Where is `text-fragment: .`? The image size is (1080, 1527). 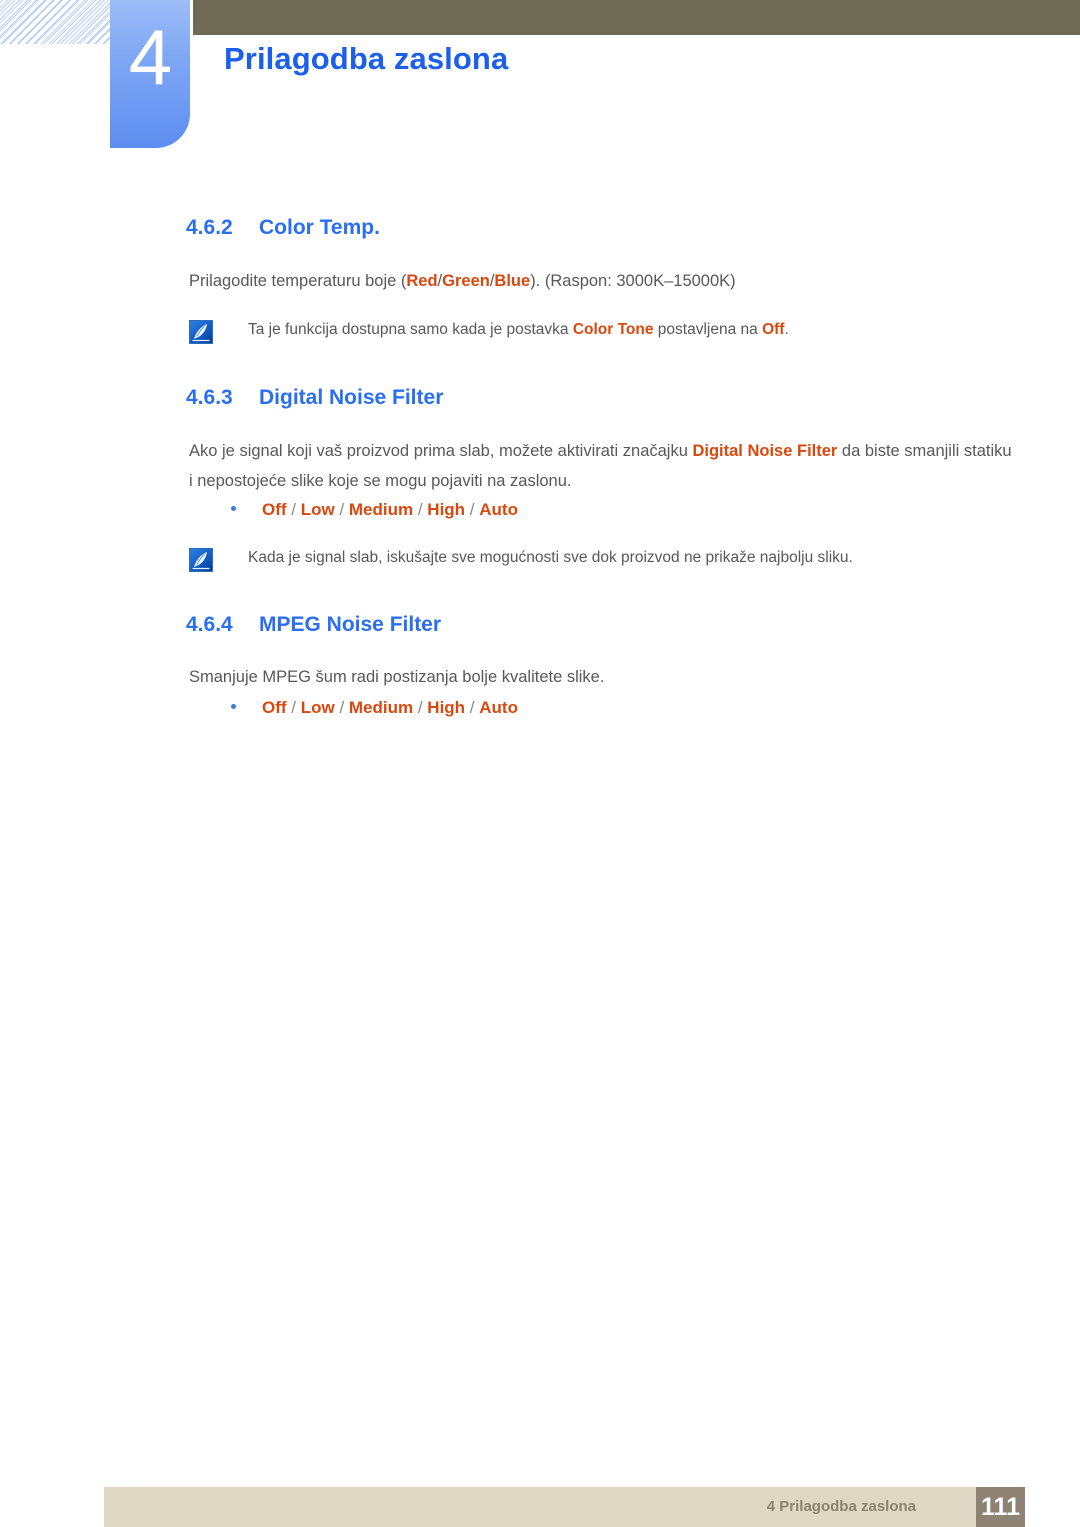
text-fragment: . is located at coordinates (786, 329).